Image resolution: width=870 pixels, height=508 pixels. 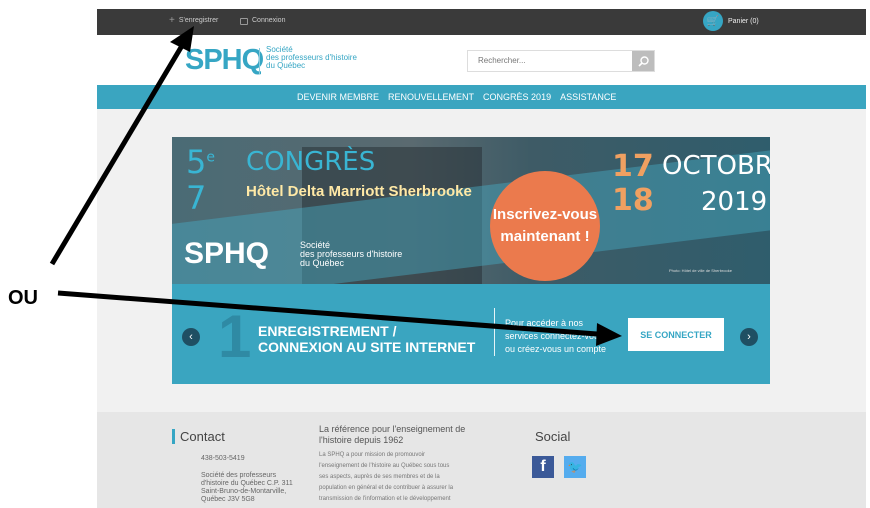 What do you see at coordinates (235, 336) in the screenshot?
I see `step-number: 1` at bounding box center [235, 336].